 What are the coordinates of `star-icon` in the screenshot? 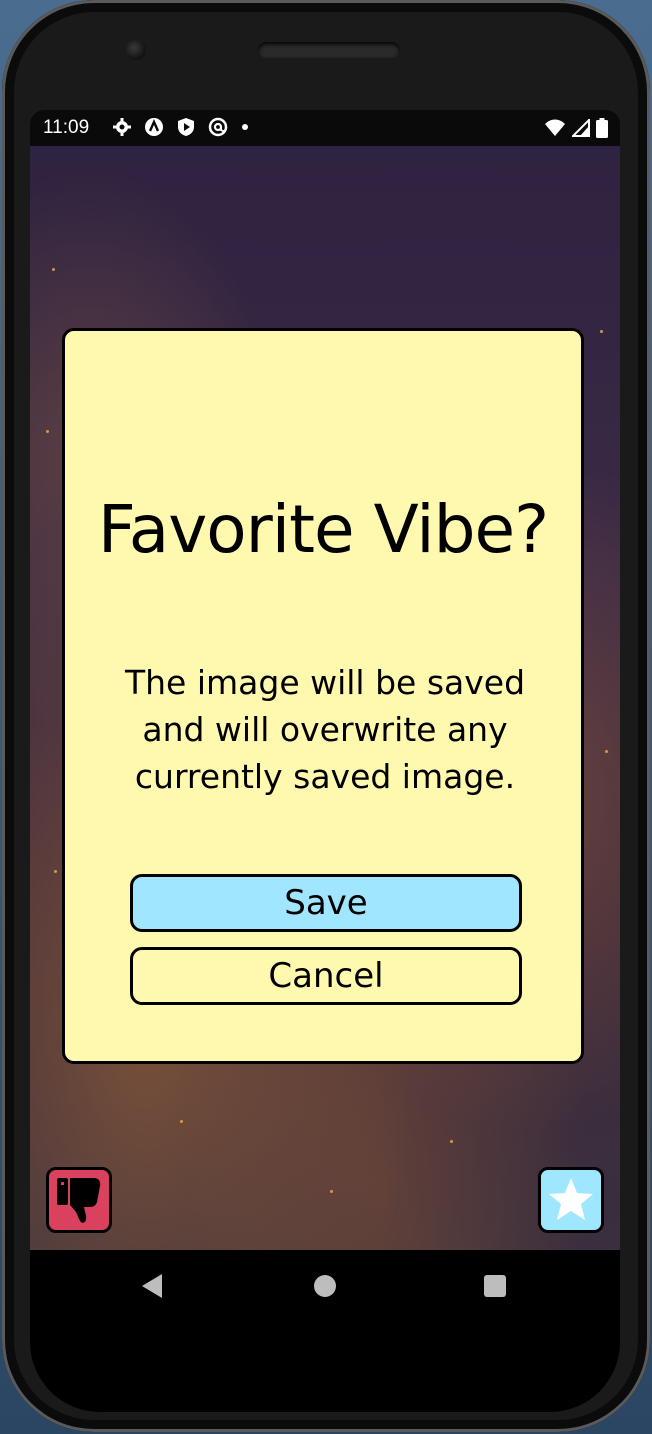 It's located at (571, 1199).